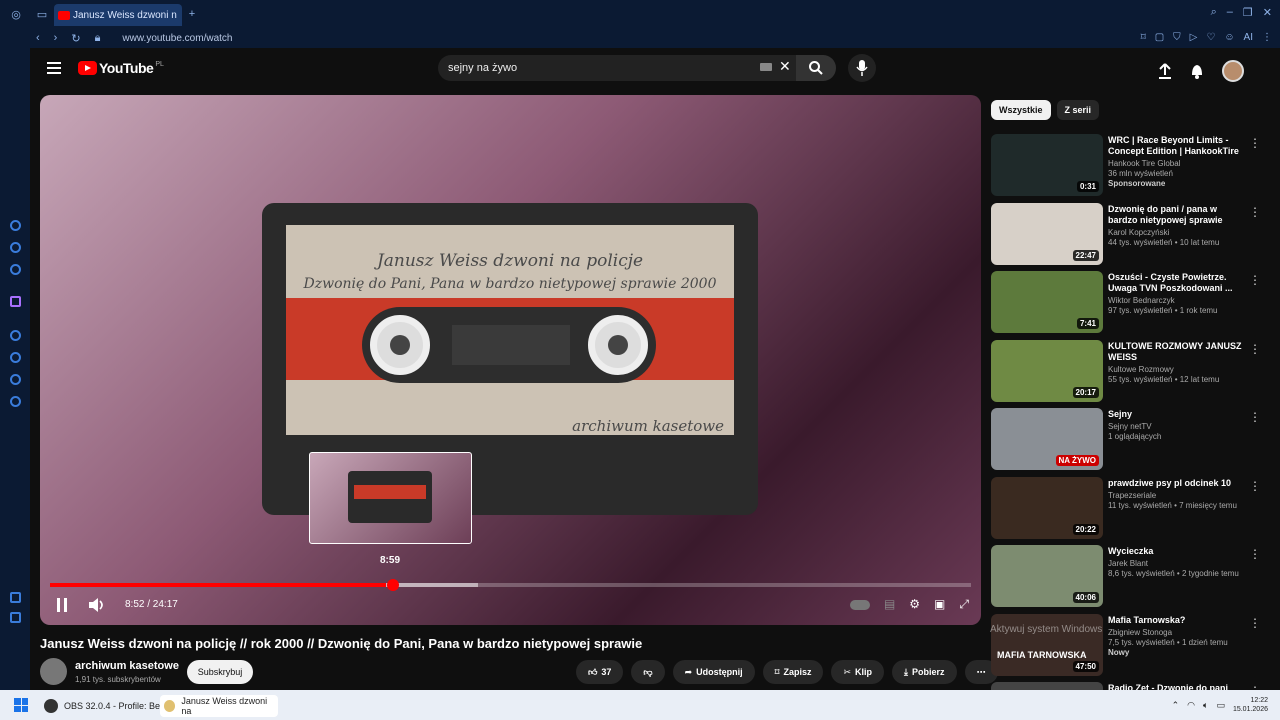 The image size is (1280, 720). I want to click on shield-icon: ⛉, so click(1177, 37).